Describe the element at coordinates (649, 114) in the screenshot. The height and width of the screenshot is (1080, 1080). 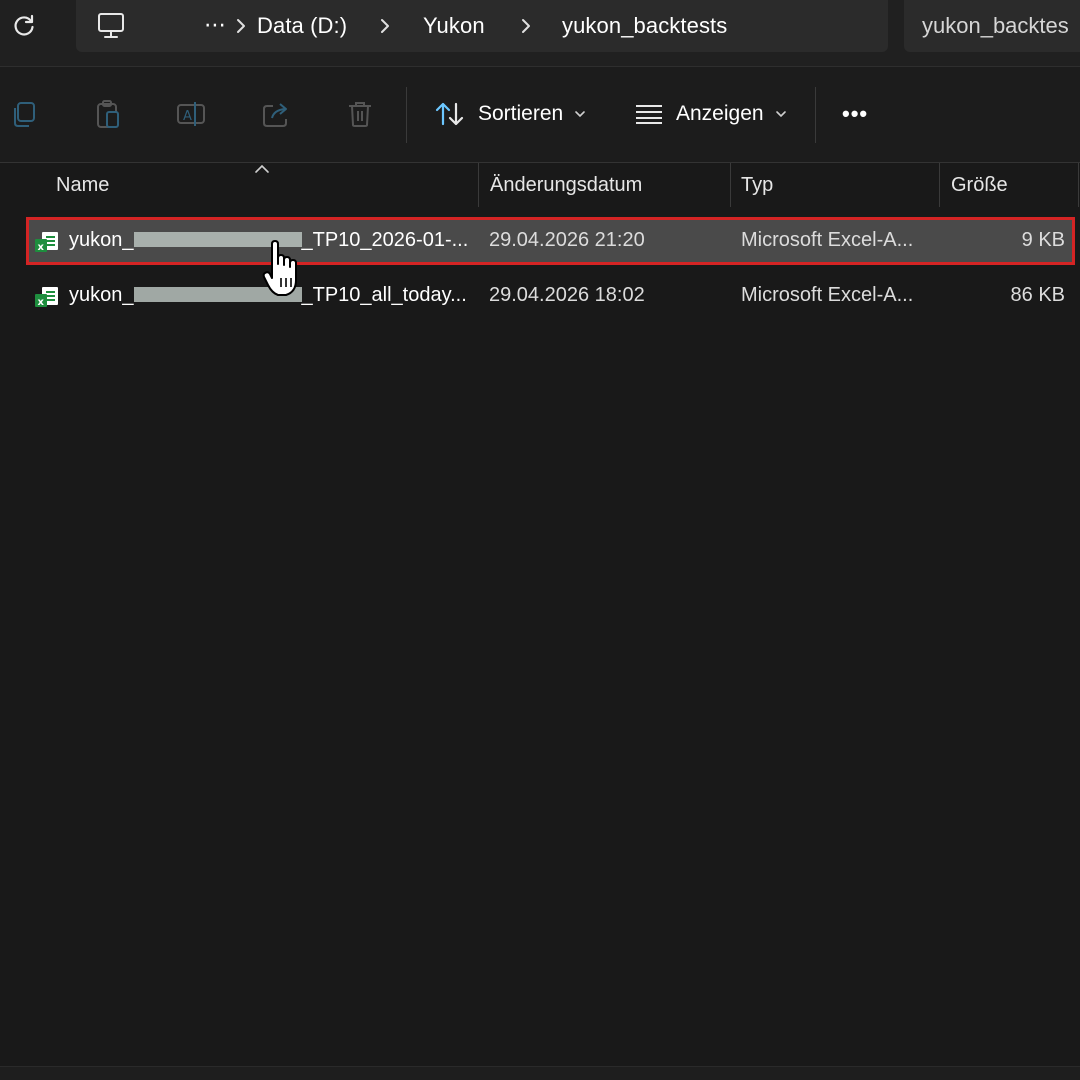
I see `view-list-icon` at that location.